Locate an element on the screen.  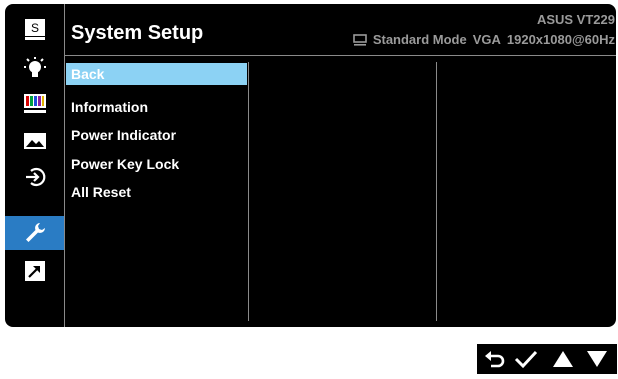
display-mode: Standard Mode is located at coordinates (419, 39).